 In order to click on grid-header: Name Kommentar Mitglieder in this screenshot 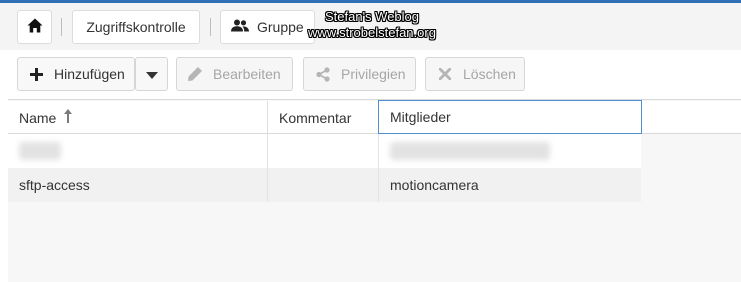, I will do `click(374, 117)`.